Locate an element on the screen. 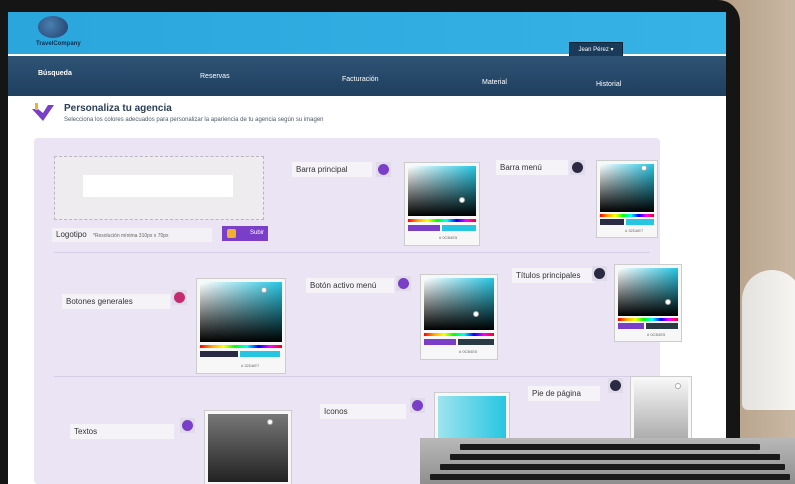  botones-generales-hue is located at coordinates (241, 346).